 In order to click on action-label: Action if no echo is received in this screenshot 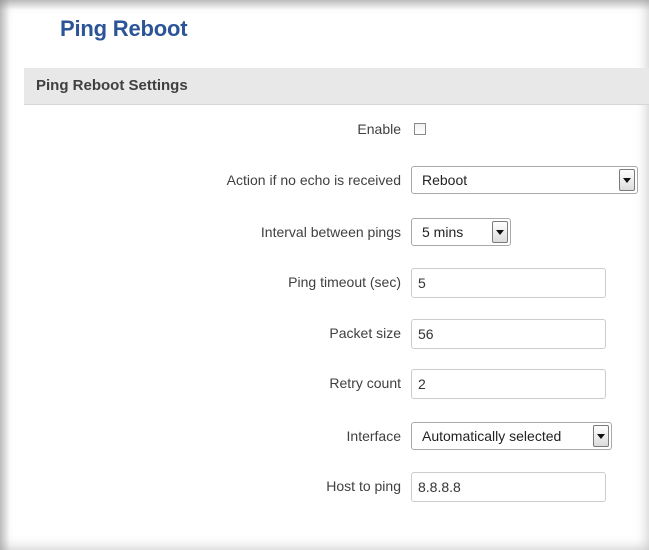, I will do `click(313, 180)`.